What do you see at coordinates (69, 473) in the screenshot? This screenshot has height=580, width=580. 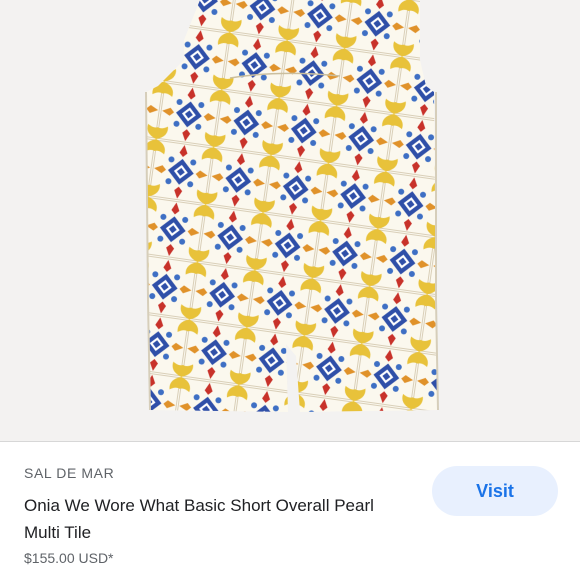 I see `brand-name: SAL DE MAR` at bounding box center [69, 473].